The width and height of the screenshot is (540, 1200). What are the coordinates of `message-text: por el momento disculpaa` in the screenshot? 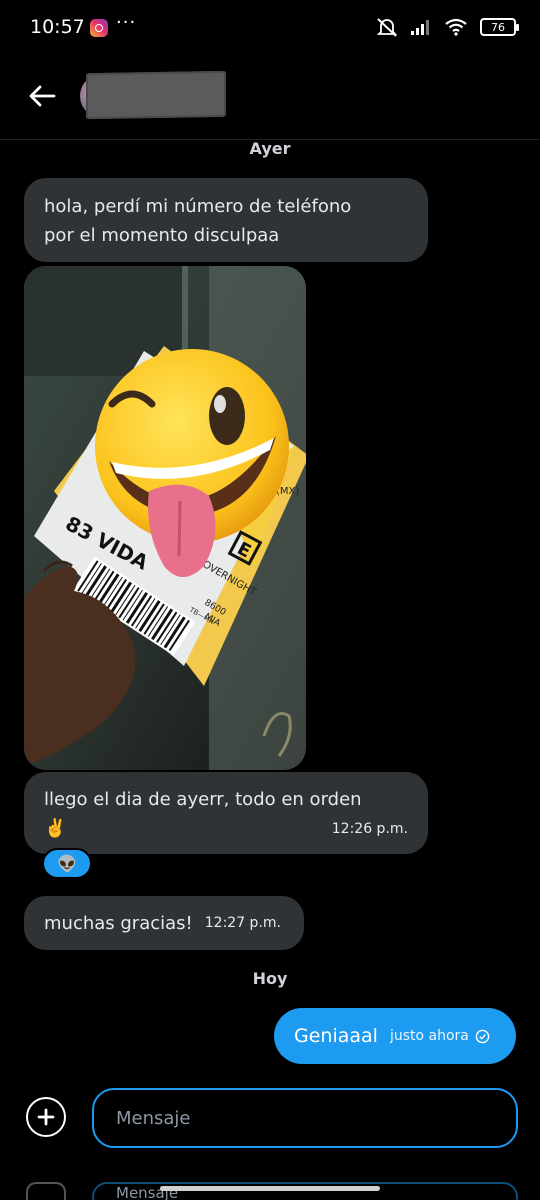 It's located at (162, 235).